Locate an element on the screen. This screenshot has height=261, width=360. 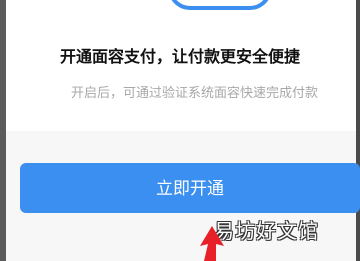
face-id-illustration-icon is located at coordinates (220, 5).